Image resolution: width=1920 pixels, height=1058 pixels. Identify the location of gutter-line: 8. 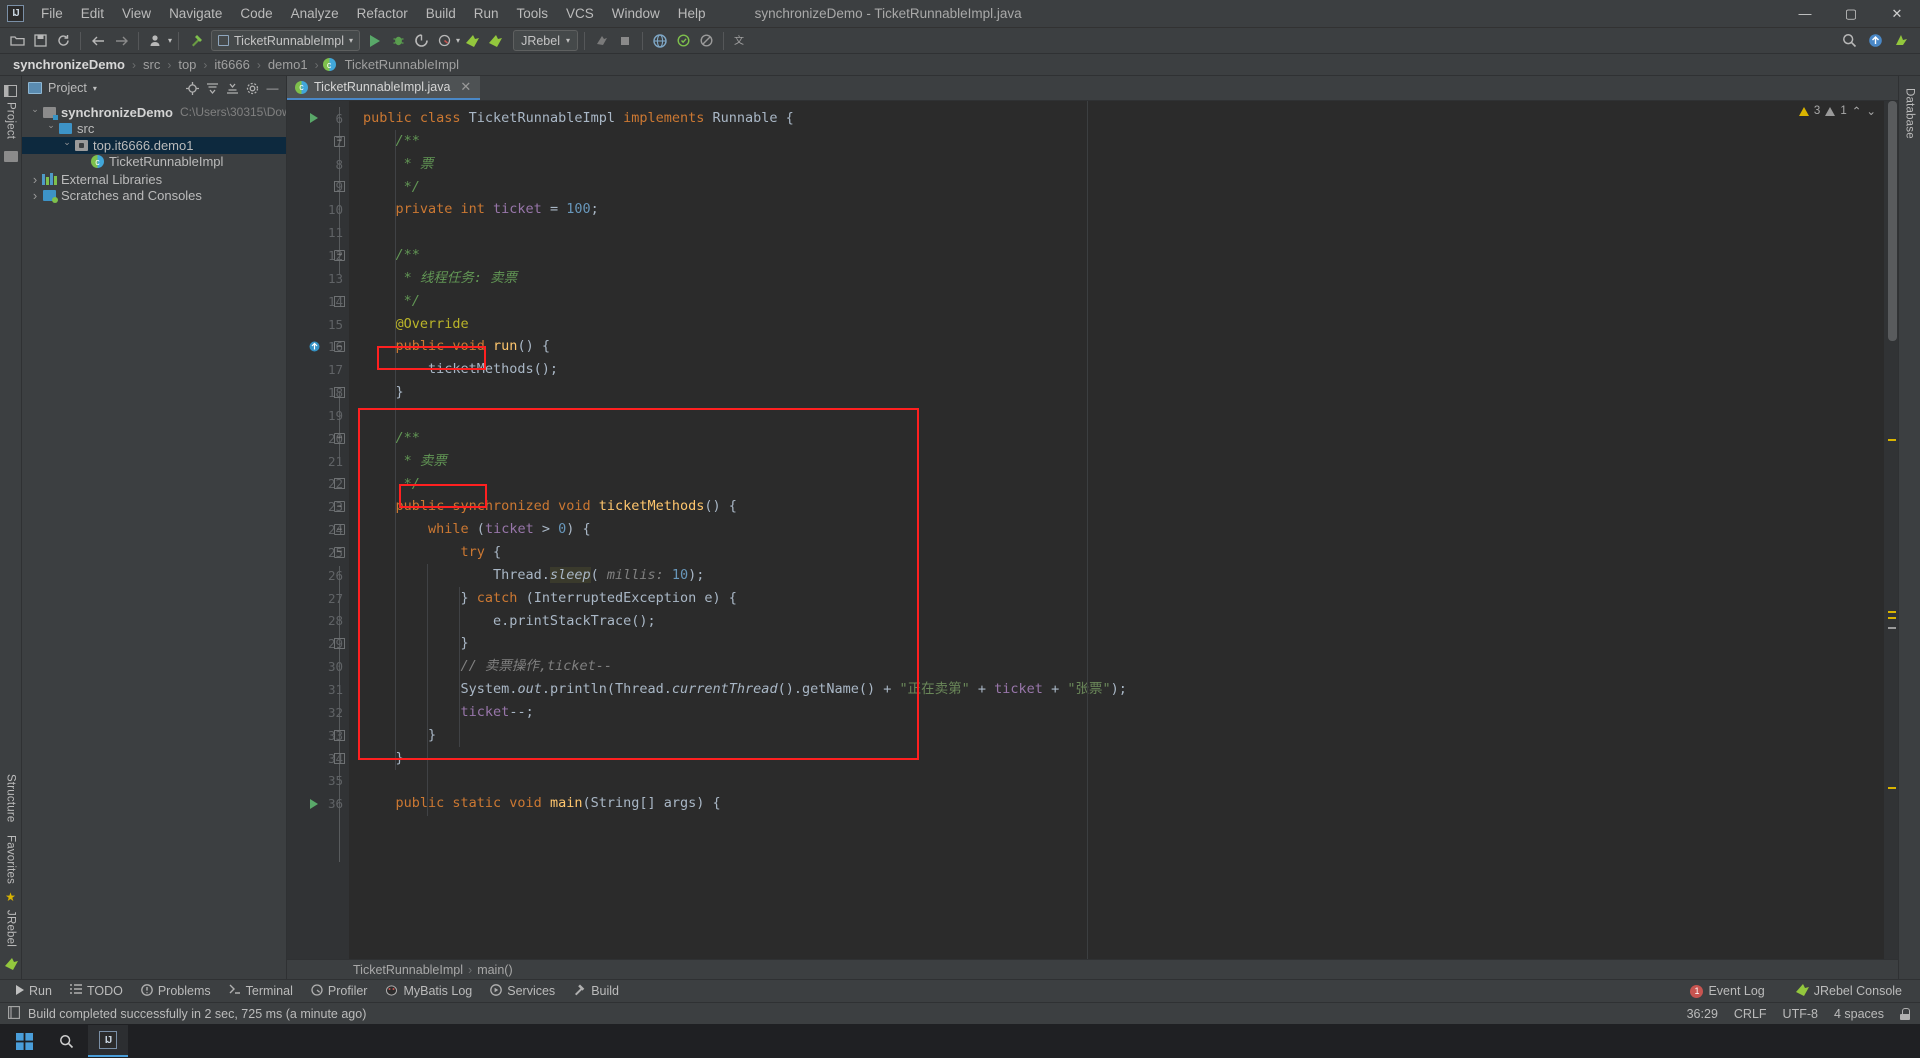
(318, 164).